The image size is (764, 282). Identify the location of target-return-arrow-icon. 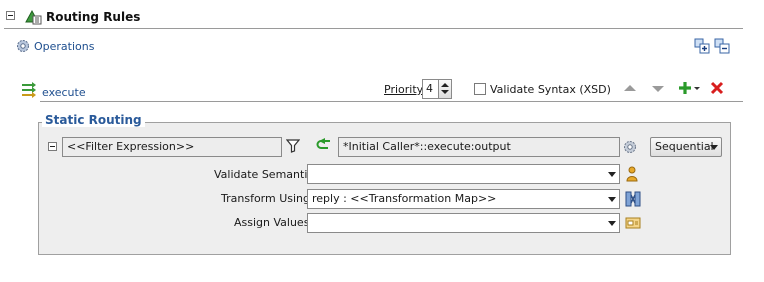
(324, 145).